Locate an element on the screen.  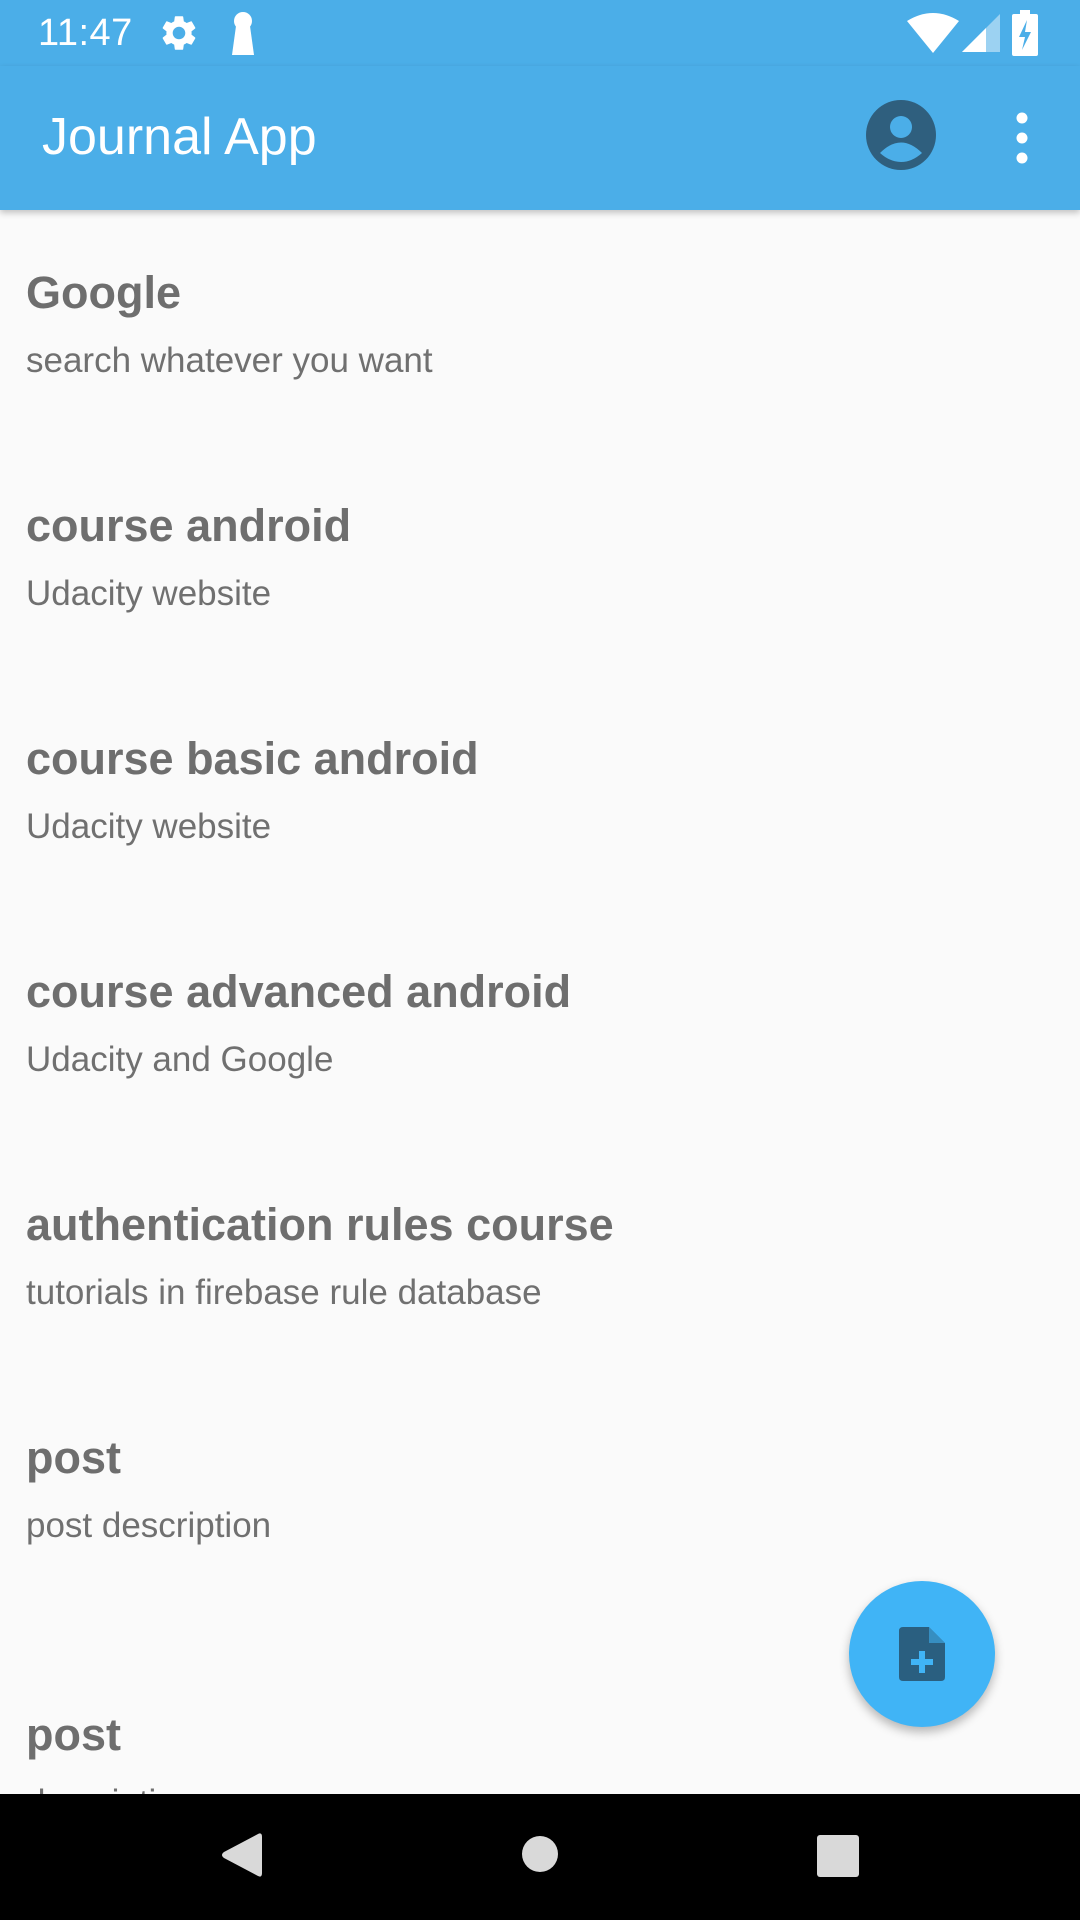
add-entry-fab is located at coordinates (922, 1654).